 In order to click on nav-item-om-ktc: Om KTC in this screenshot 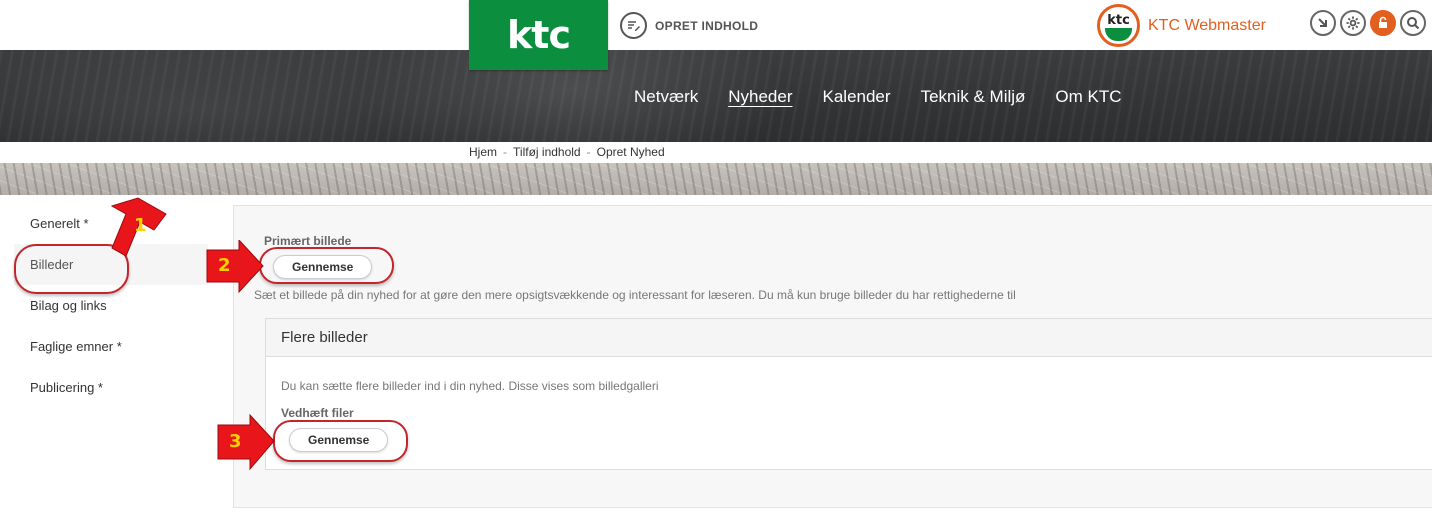, I will do `click(1088, 97)`.